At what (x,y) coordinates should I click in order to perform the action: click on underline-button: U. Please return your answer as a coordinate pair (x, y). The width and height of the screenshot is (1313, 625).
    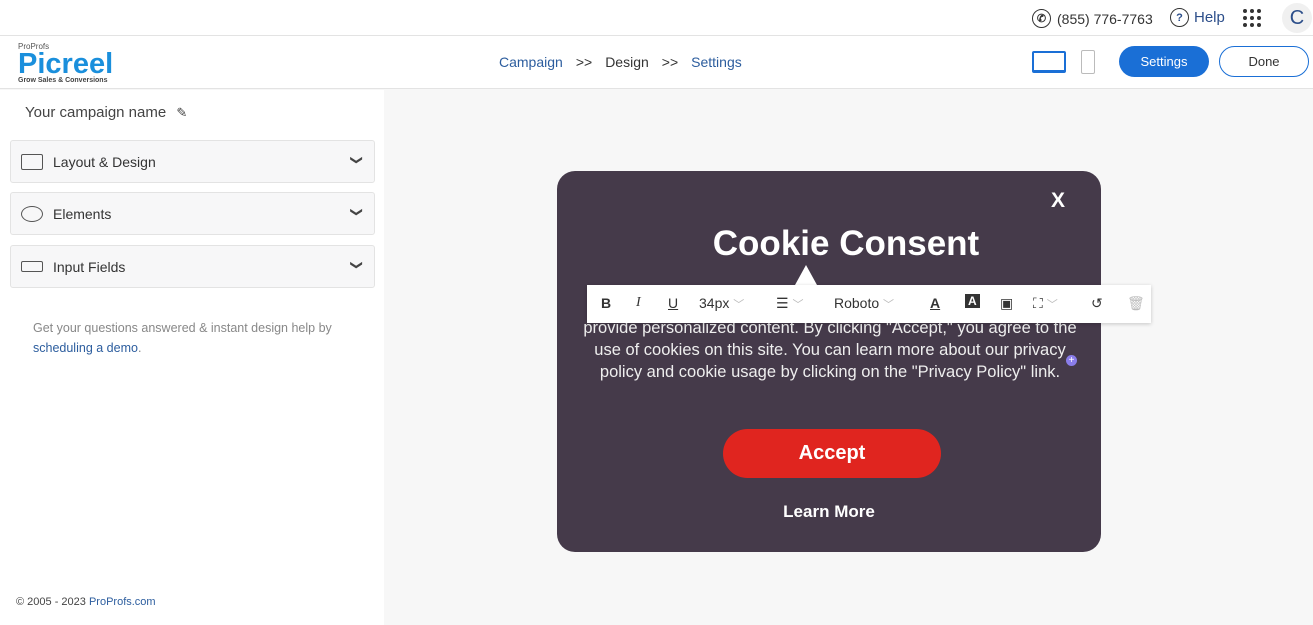
    Looking at the image, I should click on (673, 303).